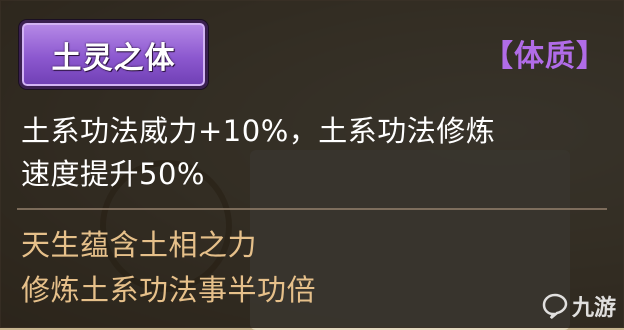 The width and height of the screenshot is (624, 330). What do you see at coordinates (312, 209) in the screenshot?
I see `section-divider` at bounding box center [312, 209].